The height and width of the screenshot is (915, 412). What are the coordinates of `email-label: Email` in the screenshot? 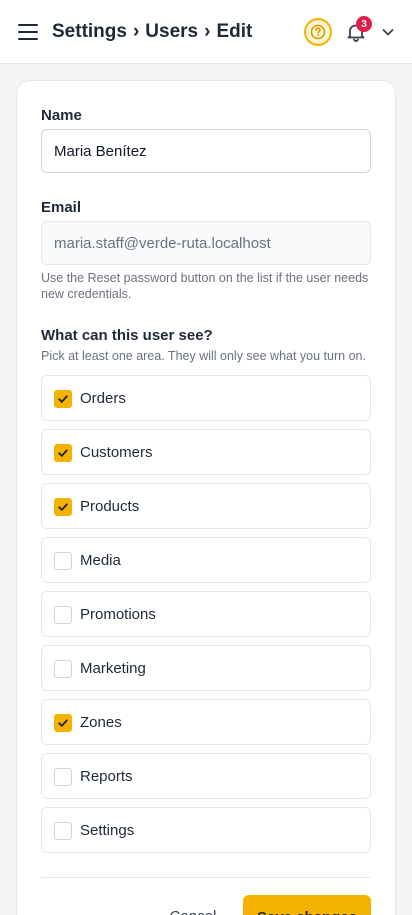 It's located at (61, 207).